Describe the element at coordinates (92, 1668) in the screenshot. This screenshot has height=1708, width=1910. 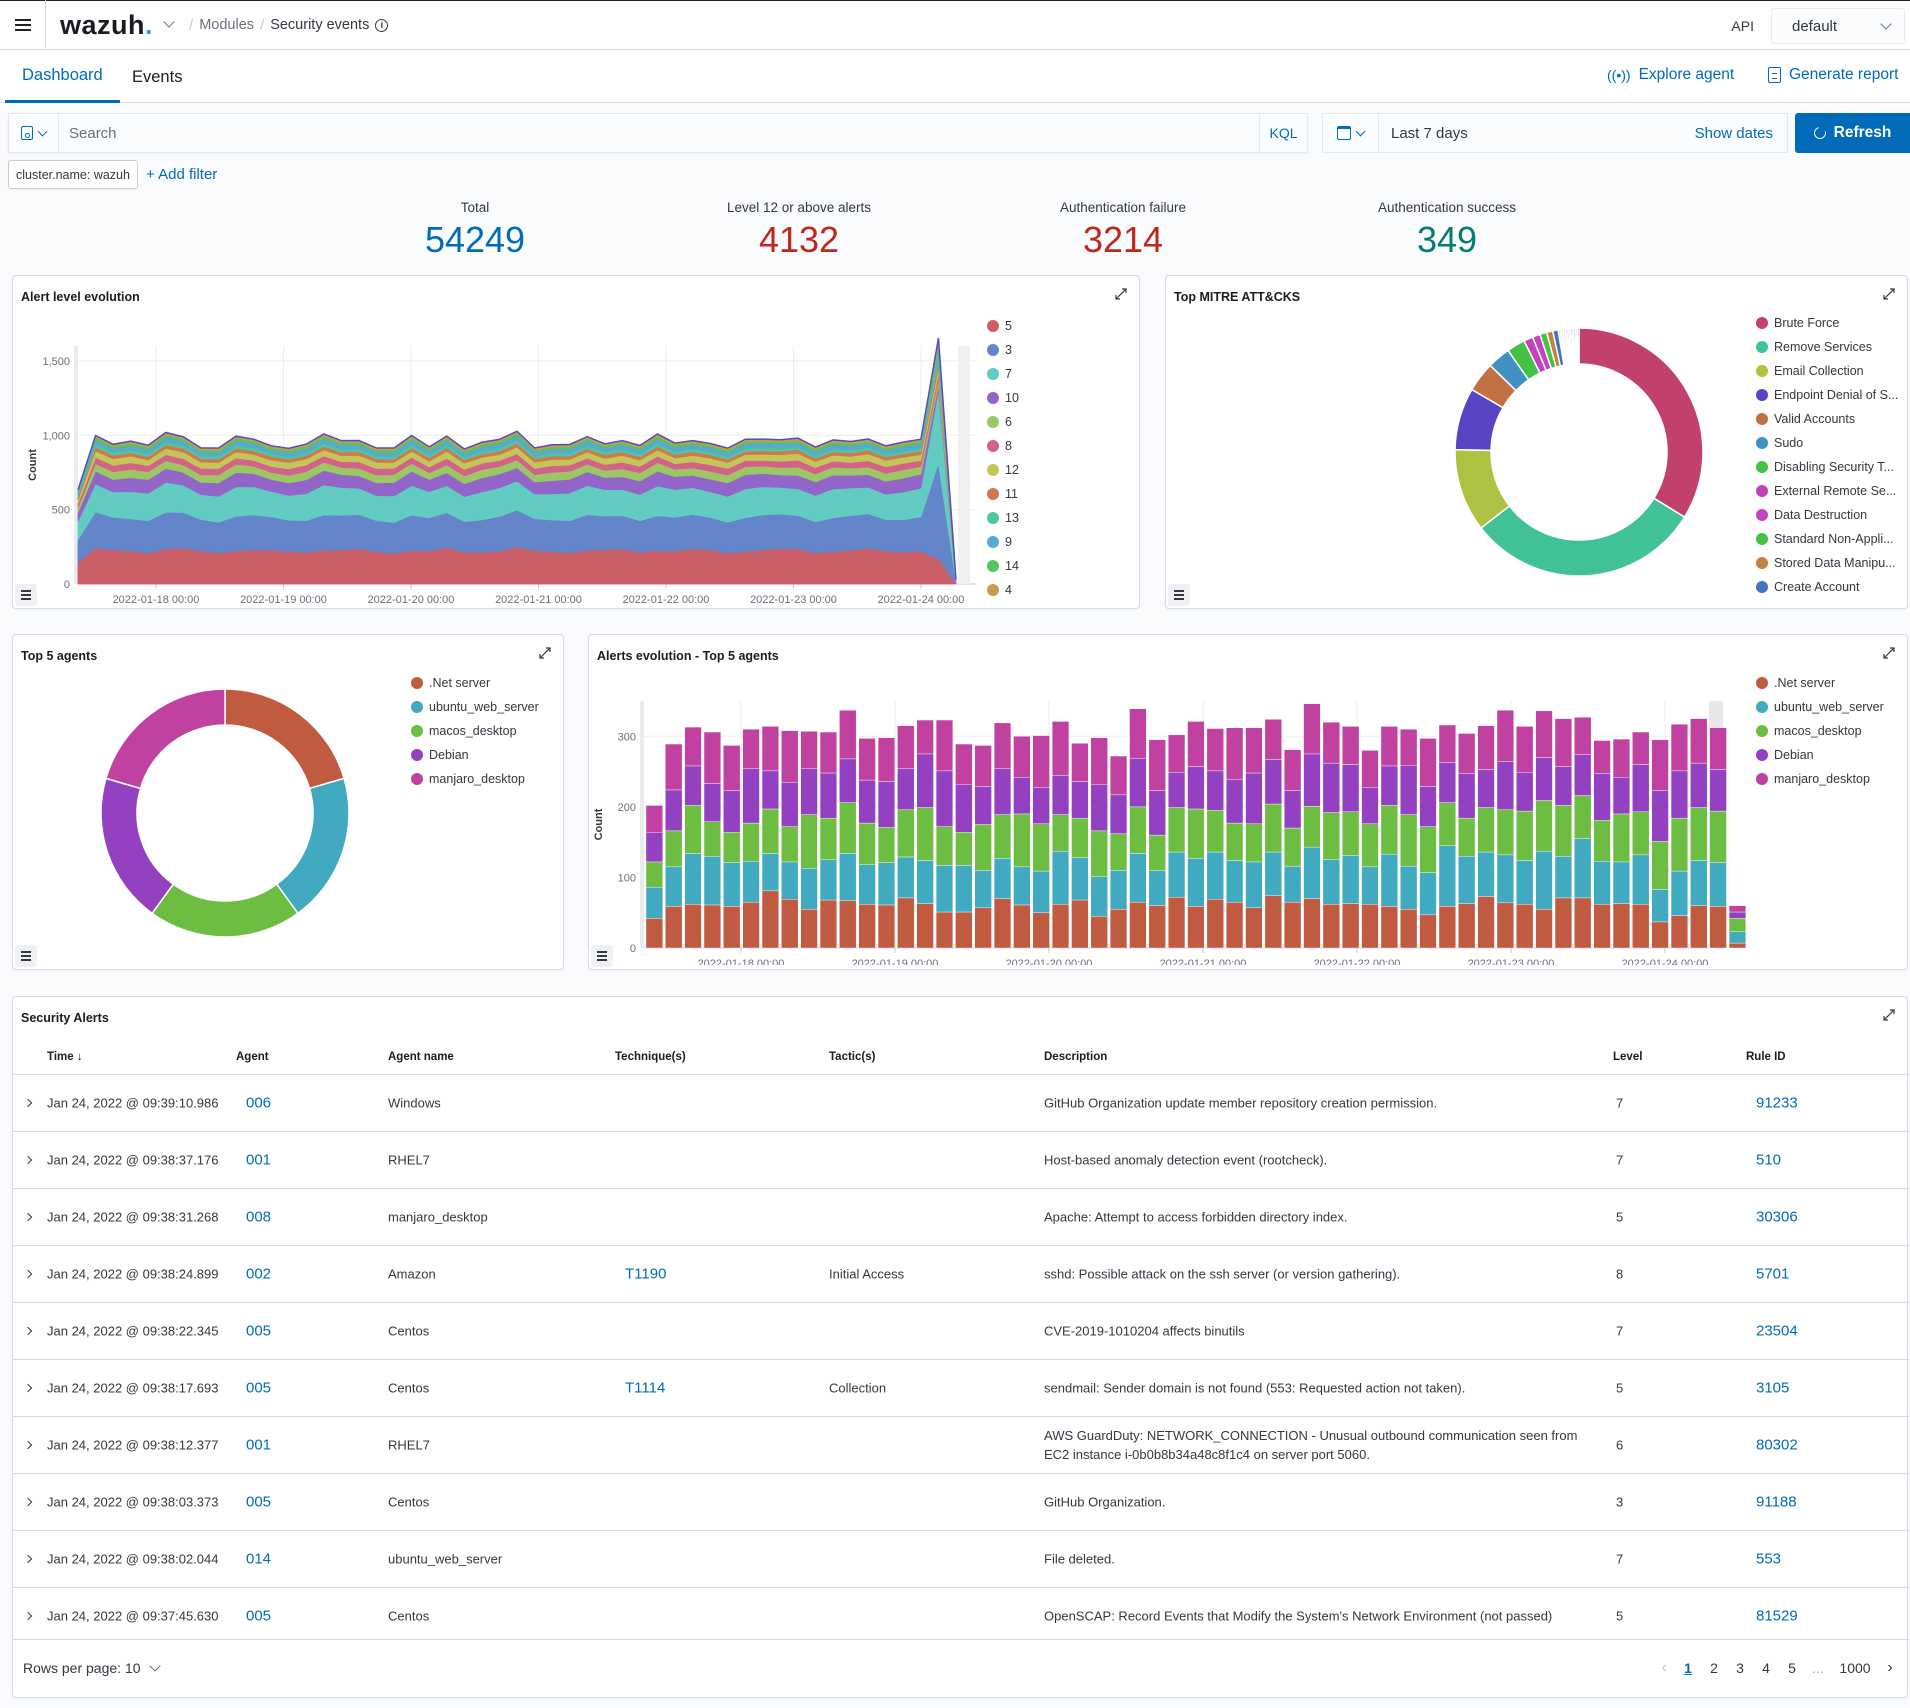
I see `rows-per-page-select: Rows per page: 10` at that location.